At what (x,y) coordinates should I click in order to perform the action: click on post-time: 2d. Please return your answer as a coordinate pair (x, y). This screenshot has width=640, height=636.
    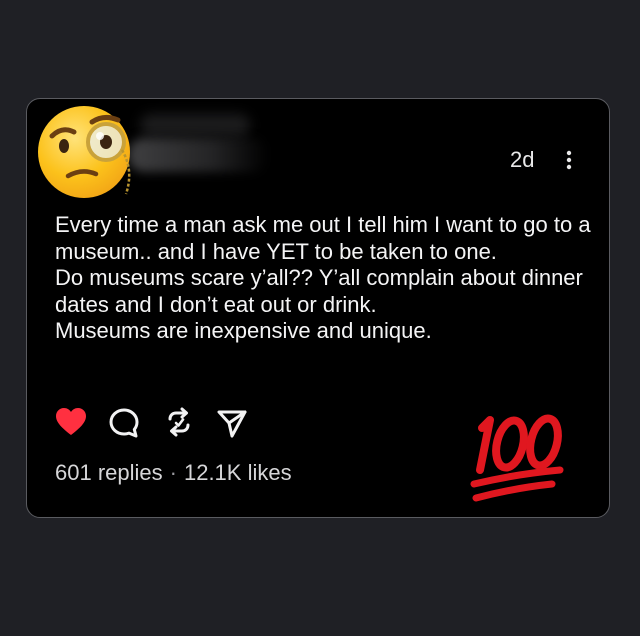
    Looking at the image, I should click on (522, 159).